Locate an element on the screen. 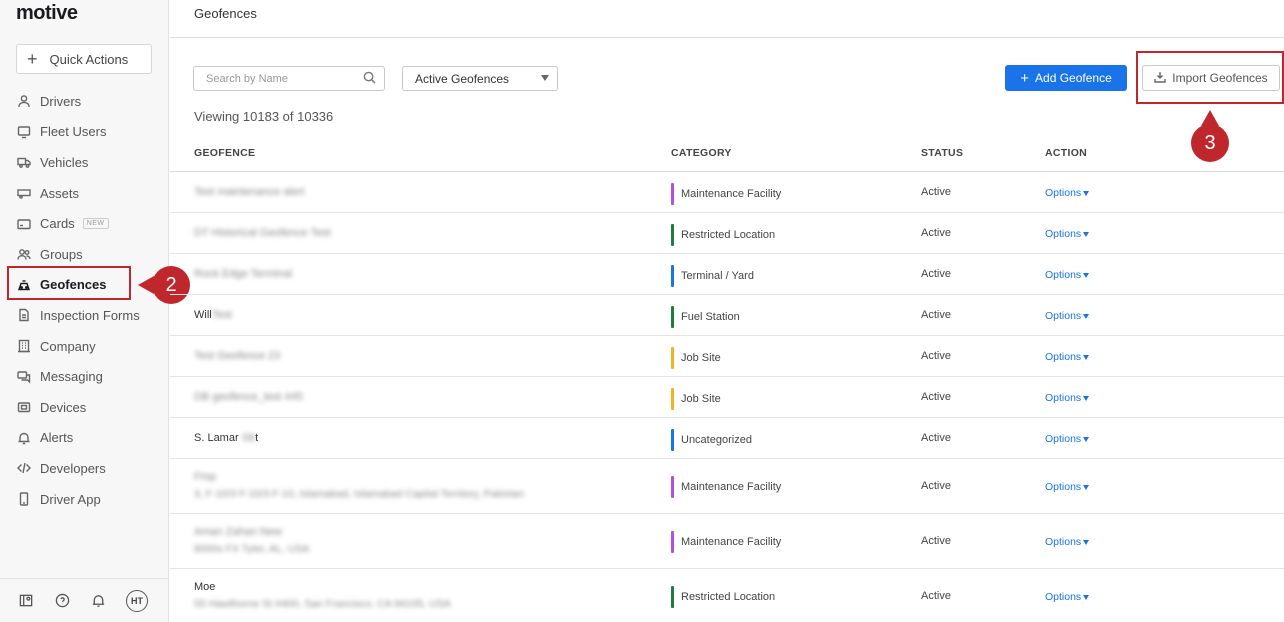 The image size is (1284, 622). category-cell: Uncategorized is located at coordinates (711, 440).